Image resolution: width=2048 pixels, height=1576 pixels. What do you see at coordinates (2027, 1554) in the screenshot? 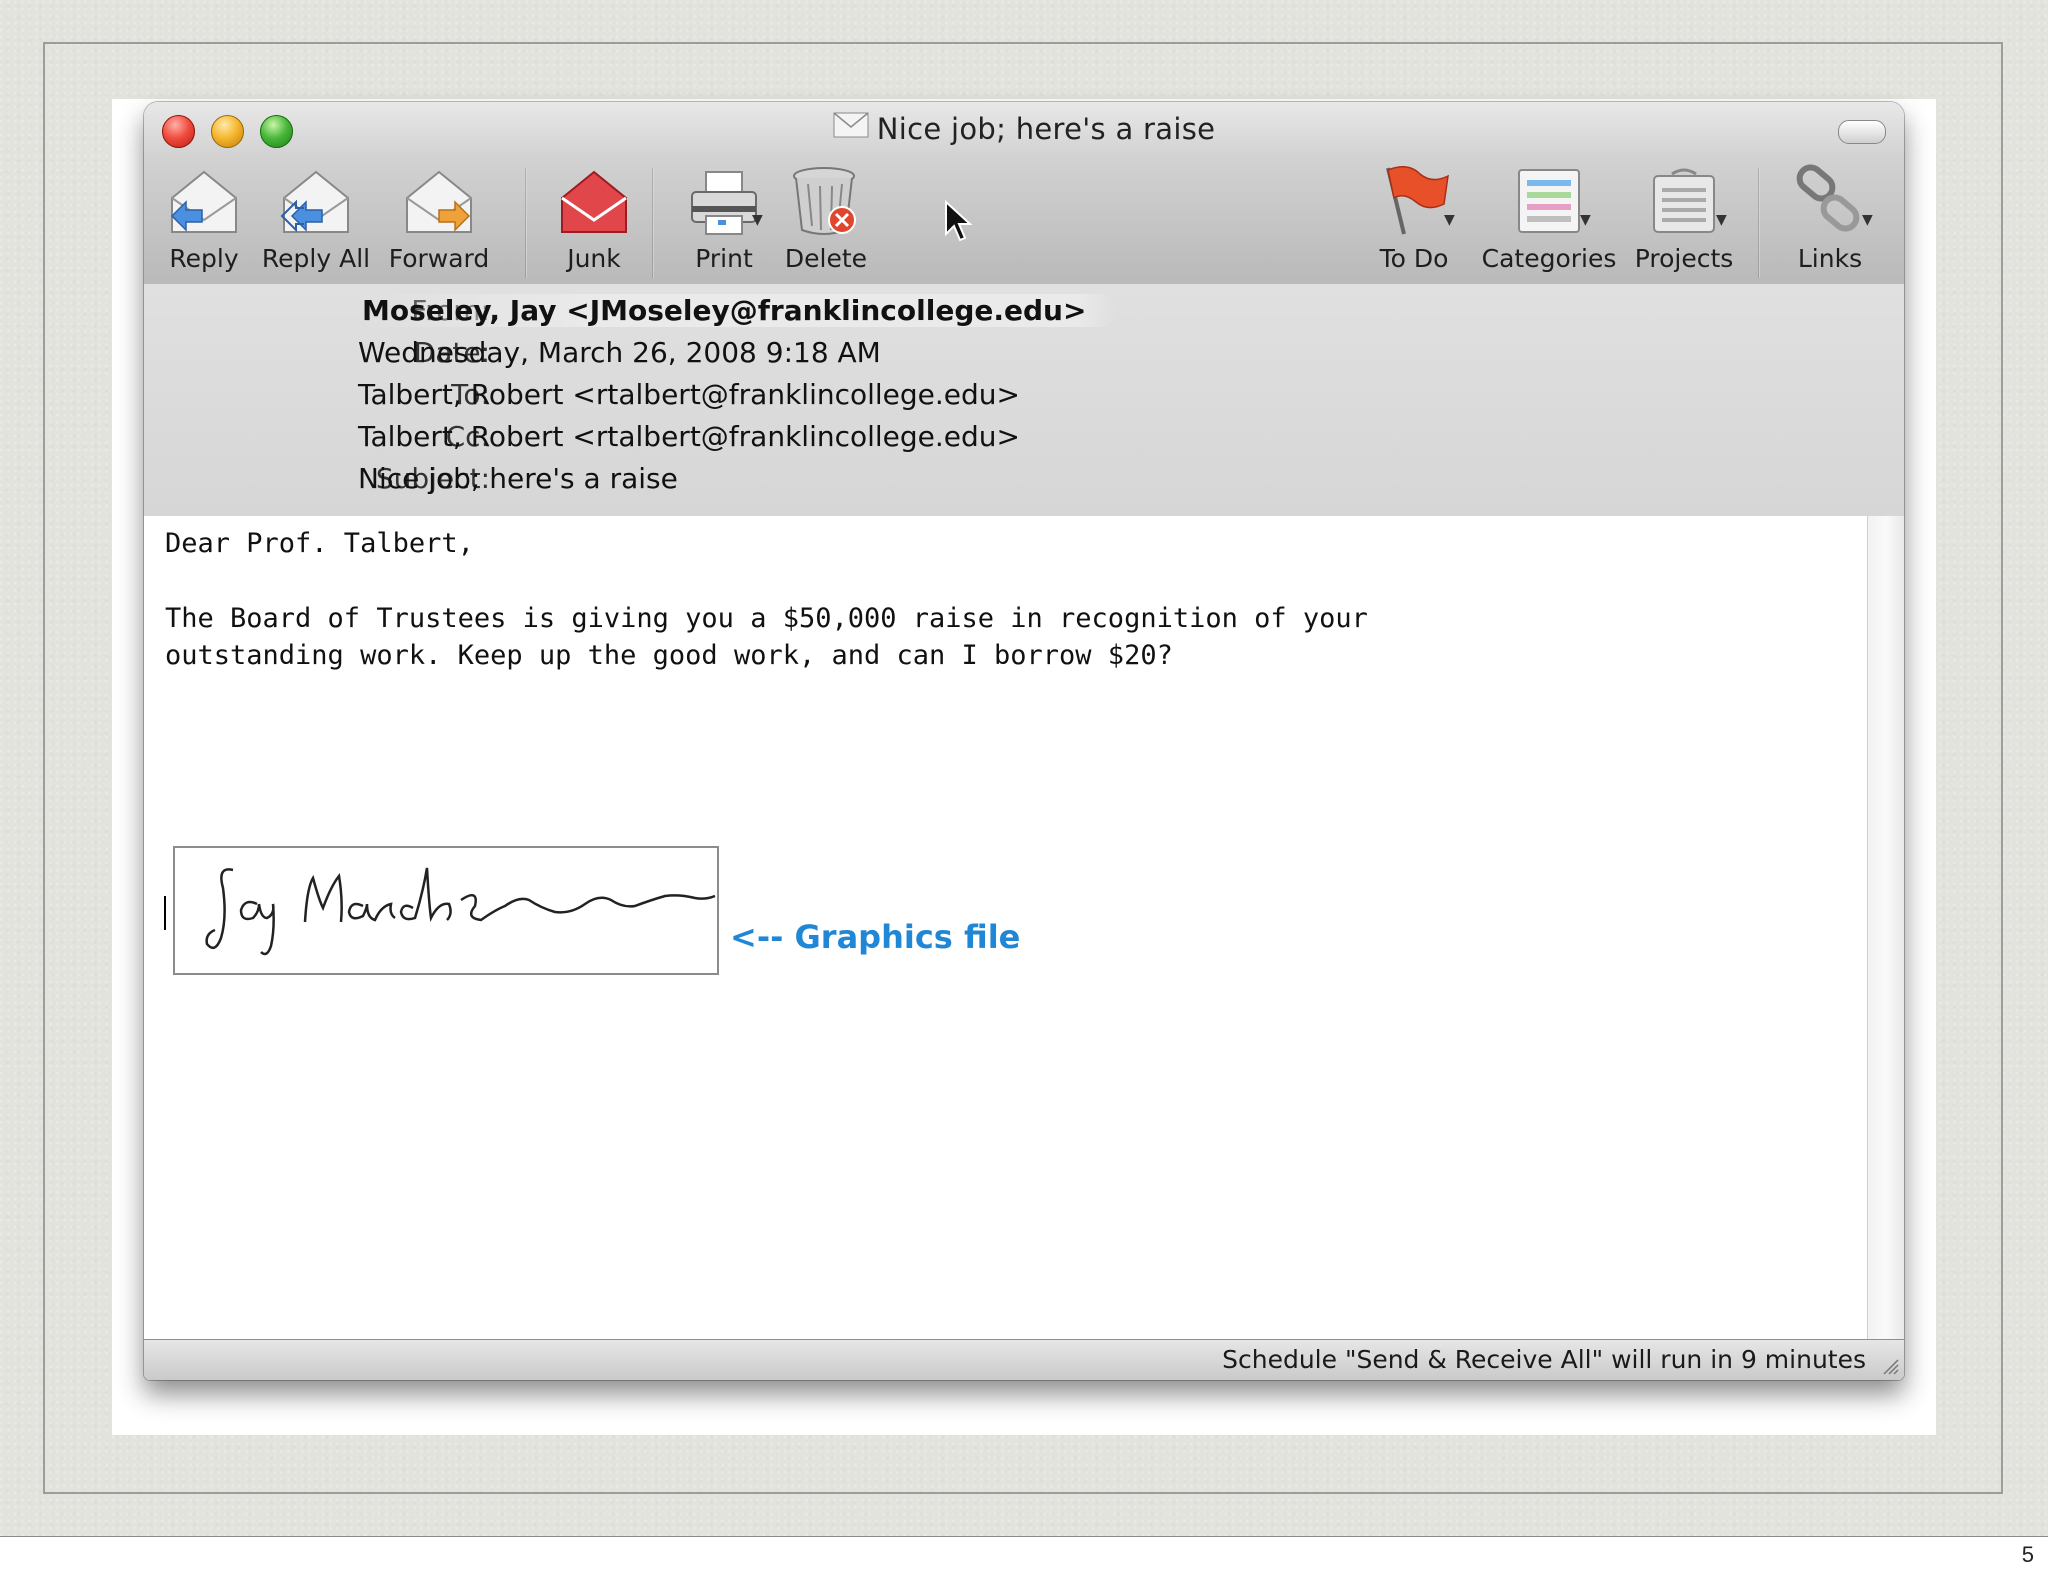
I see `slide-number: 5` at bounding box center [2027, 1554].